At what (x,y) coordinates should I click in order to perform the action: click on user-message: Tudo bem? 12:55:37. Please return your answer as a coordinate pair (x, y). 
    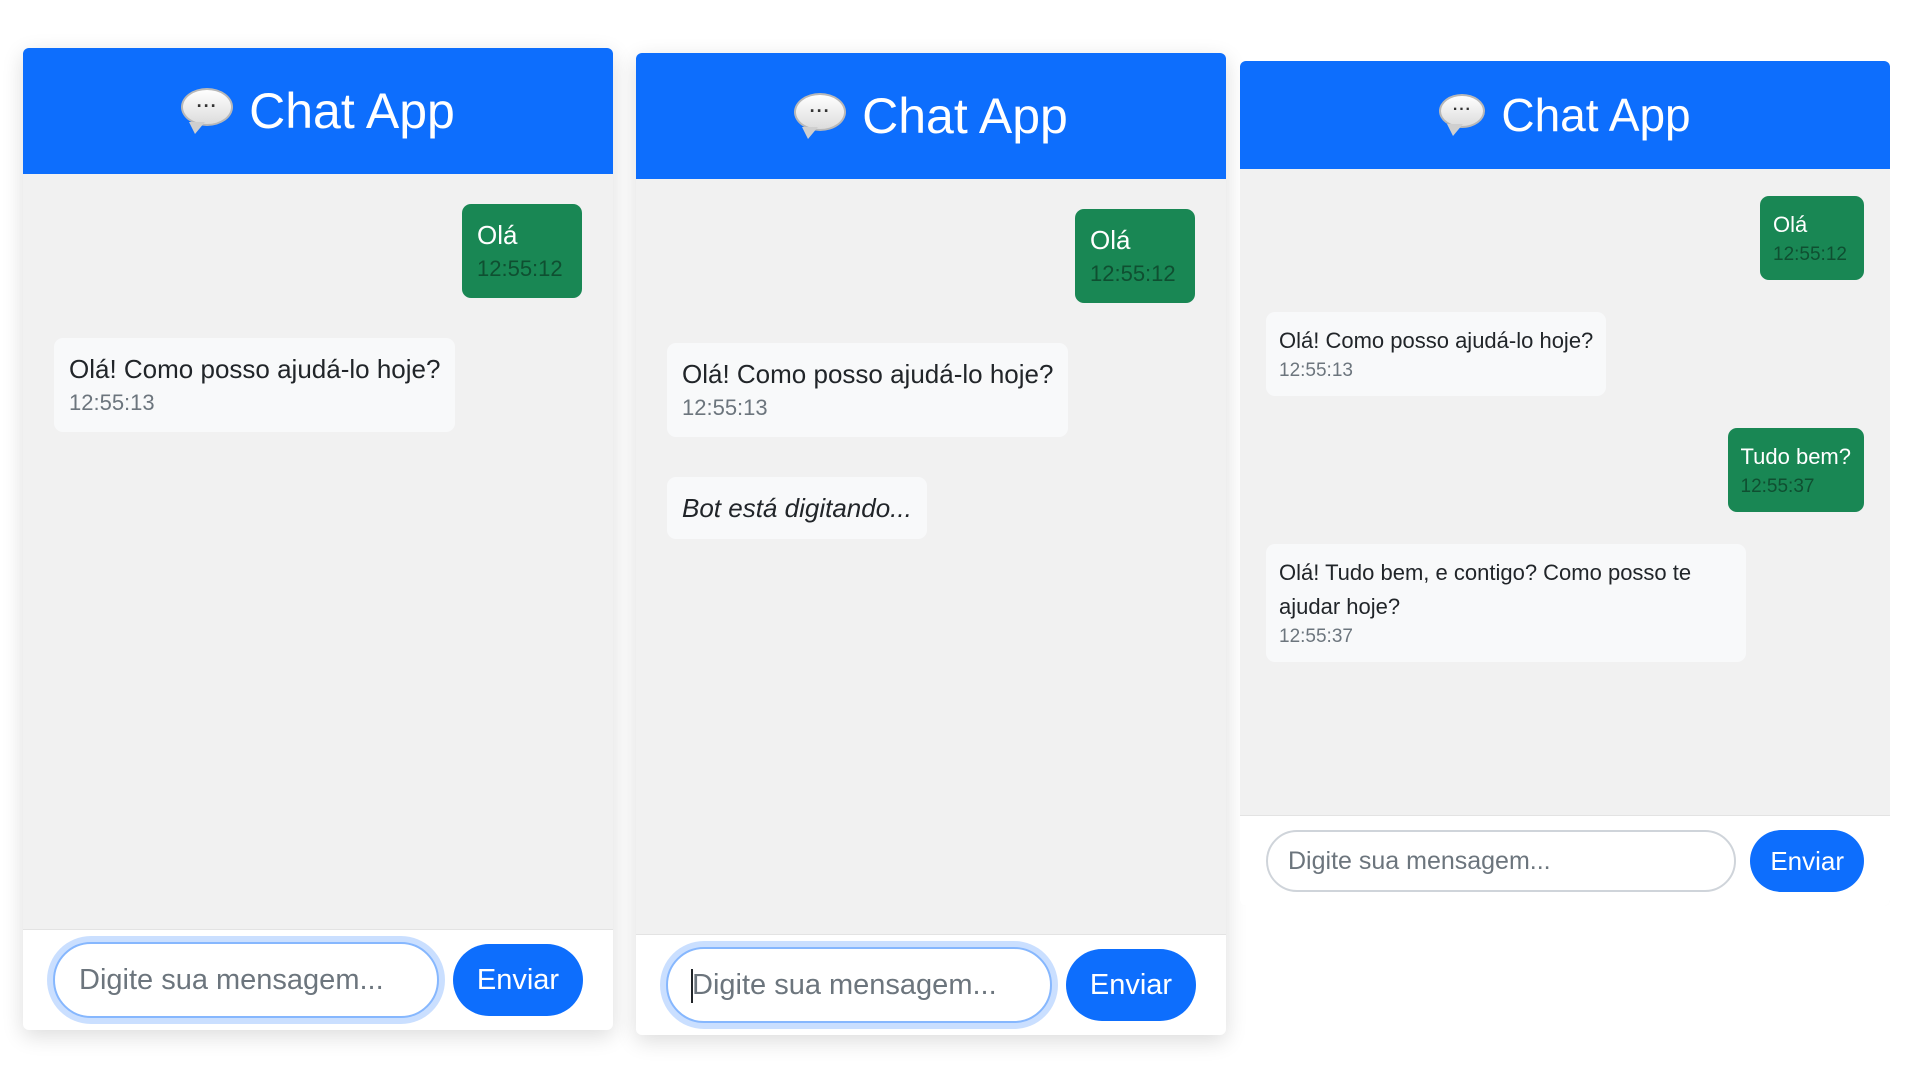
    Looking at the image, I should click on (1795, 470).